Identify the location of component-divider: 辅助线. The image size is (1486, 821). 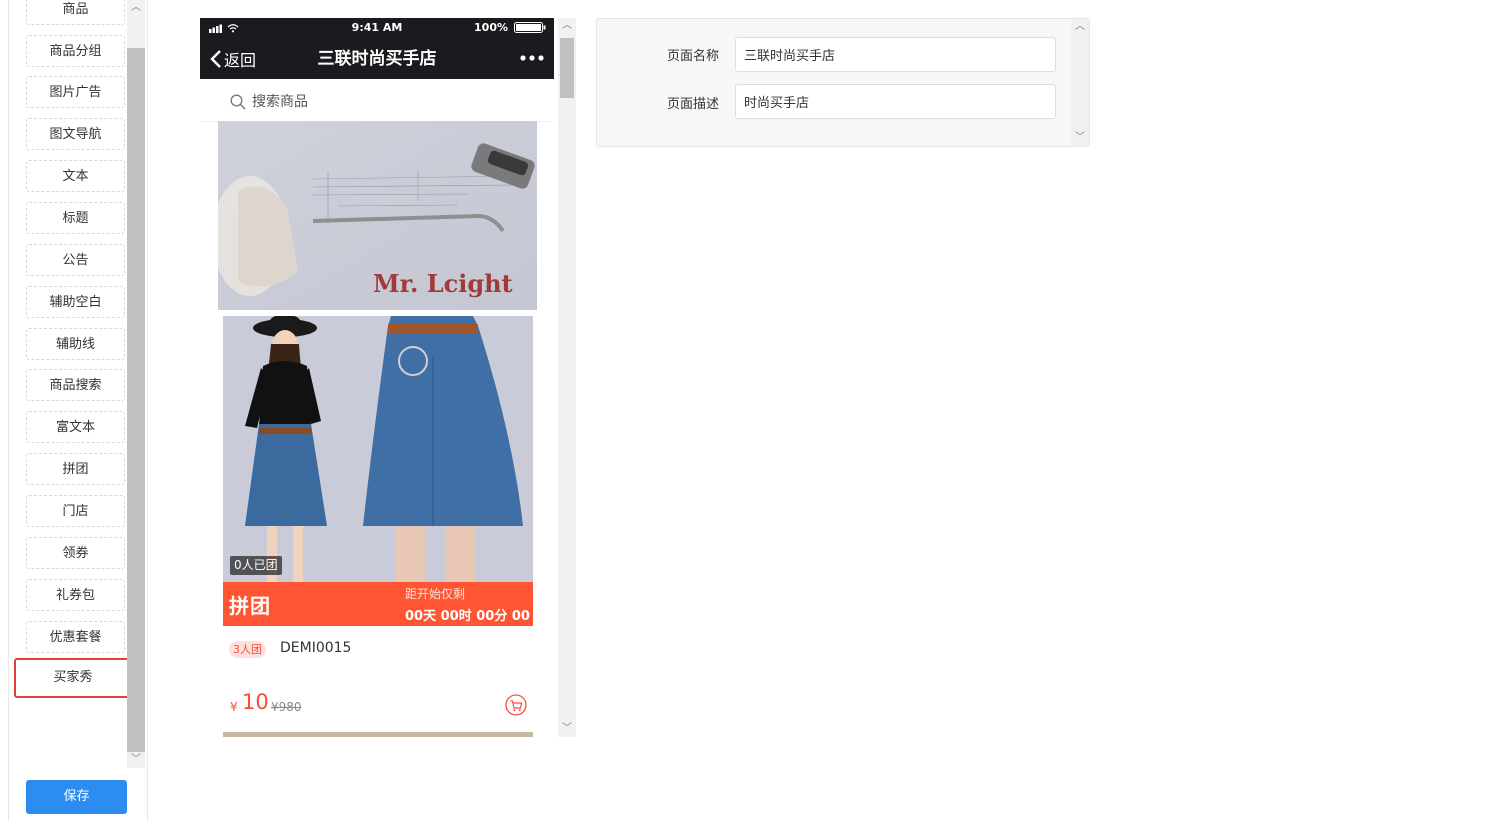
(75, 344).